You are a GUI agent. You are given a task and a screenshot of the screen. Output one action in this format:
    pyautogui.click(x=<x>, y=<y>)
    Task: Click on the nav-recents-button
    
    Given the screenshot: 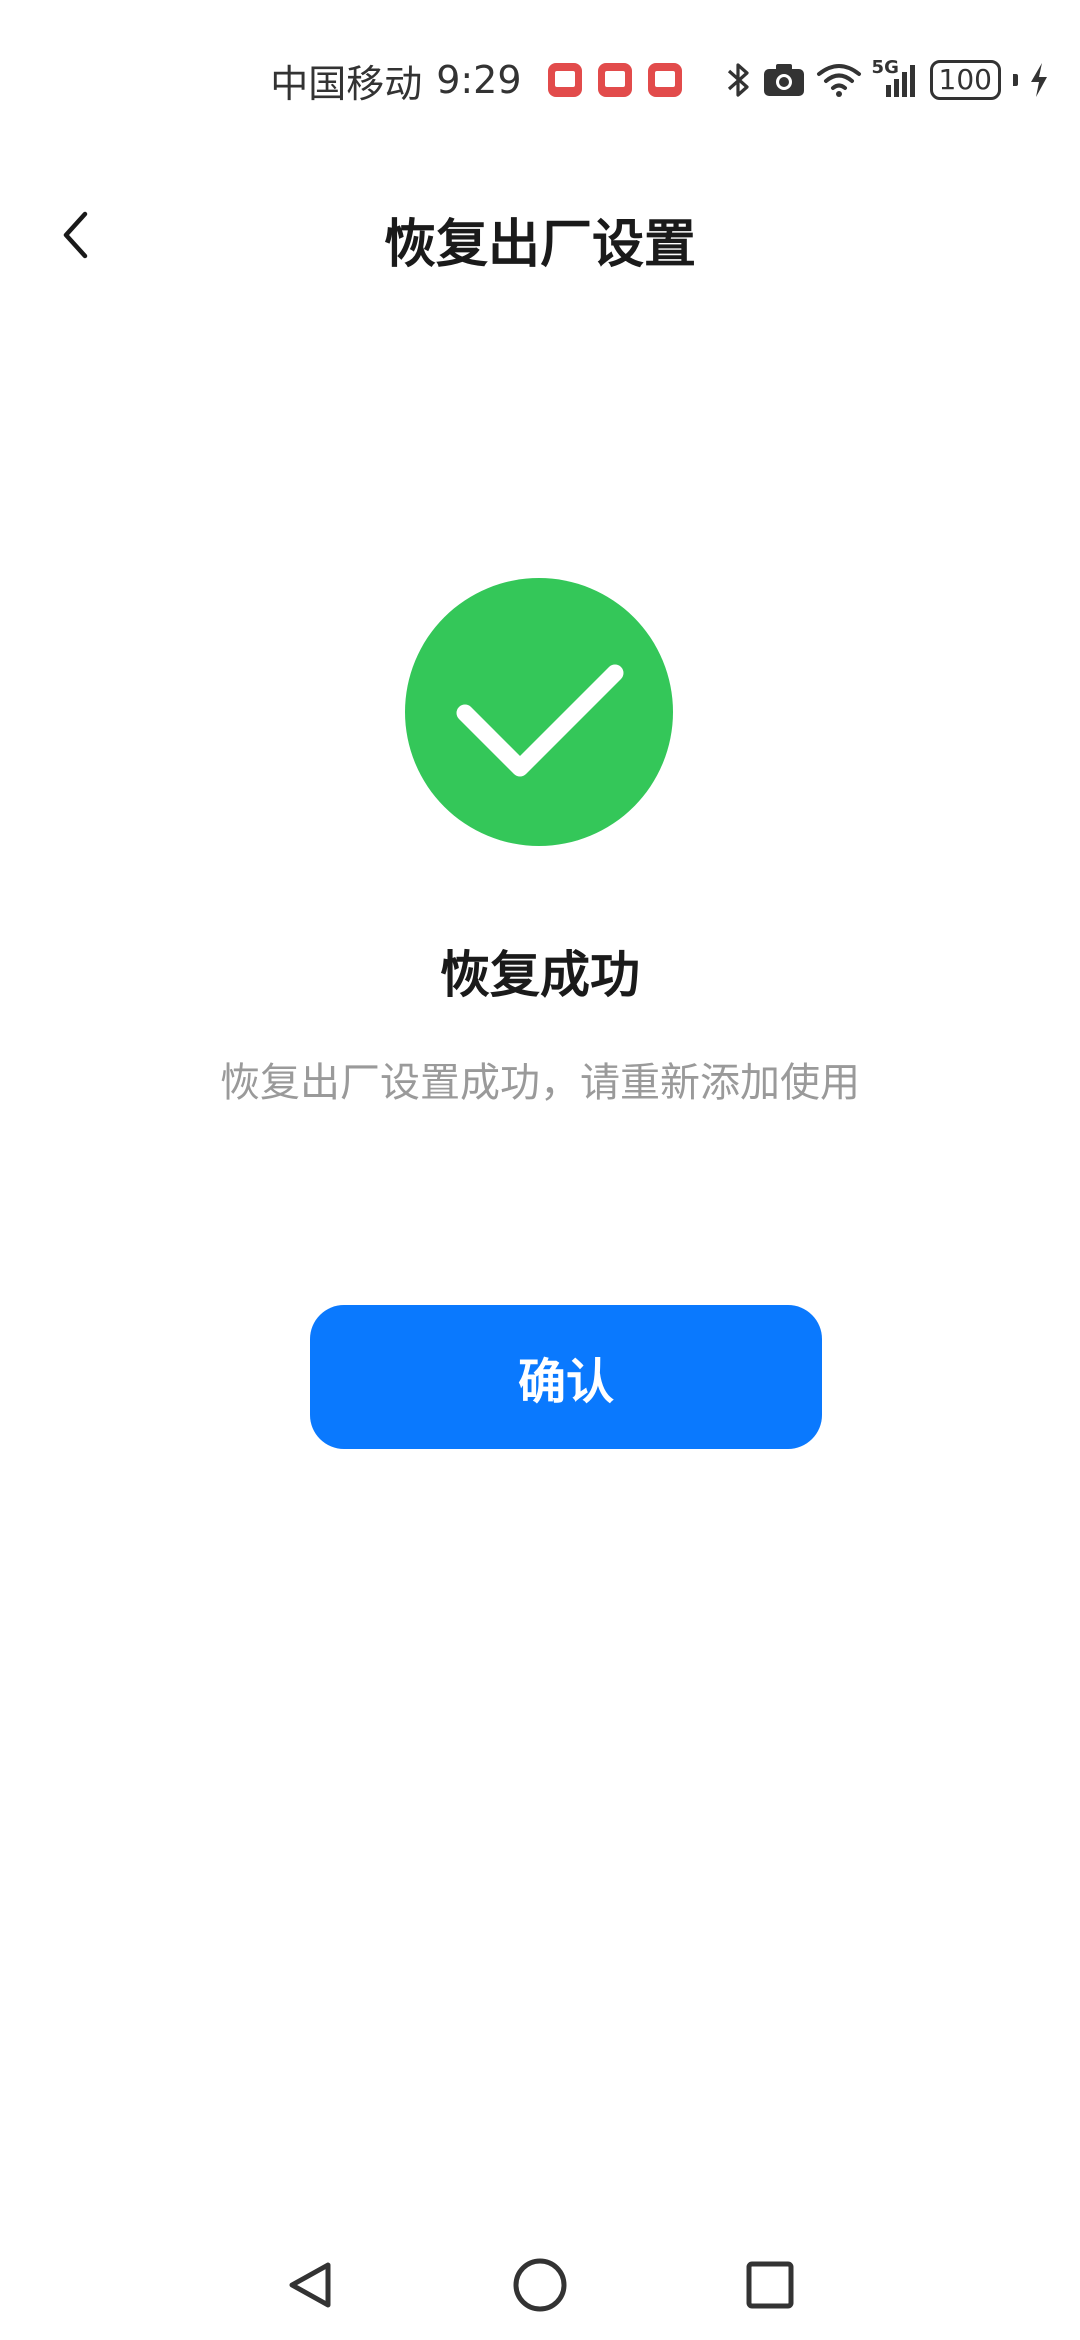 What is the action you would take?
    pyautogui.click(x=770, y=2285)
    